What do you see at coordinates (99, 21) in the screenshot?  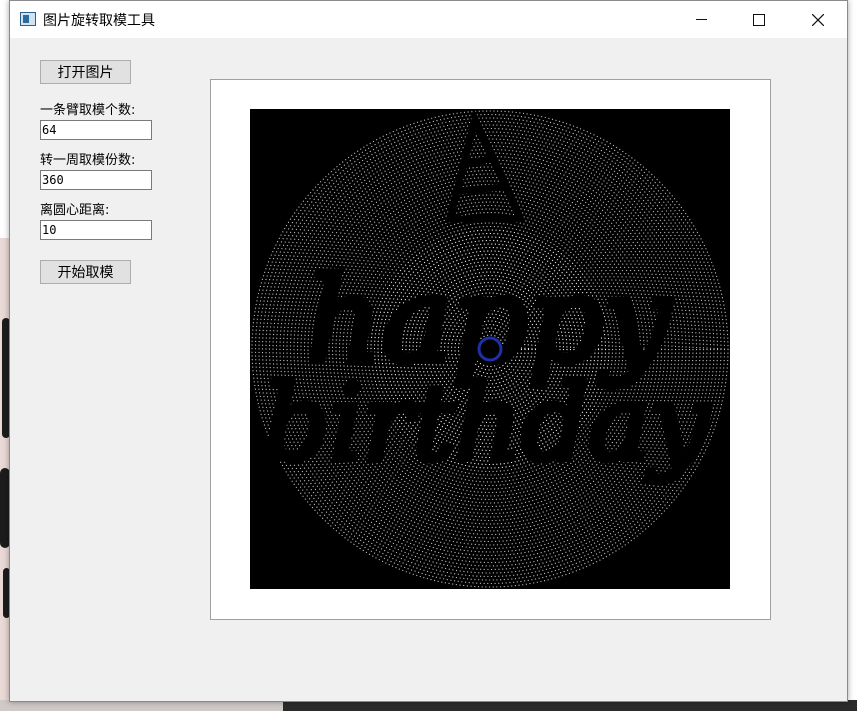 I see `window-title: 图片旋转取模工具` at bounding box center [99, 21].